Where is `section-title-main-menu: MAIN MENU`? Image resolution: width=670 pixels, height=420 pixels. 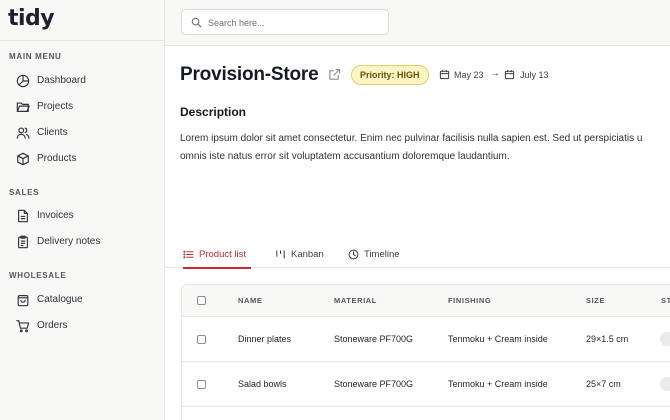 section-title-main-menu: MAIN MENU is located at coordinates (35, 56).